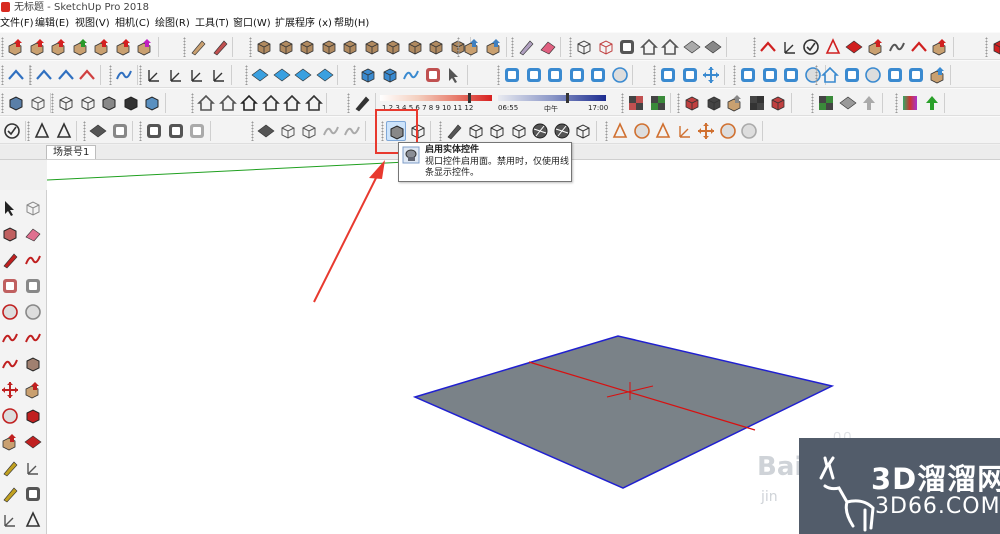 The image size is (1000, 534). What do you see at coordinates (52, 23) in the screenshot?
I see `menu-edit: 编辑(E)` at bounding box center [52, 23].